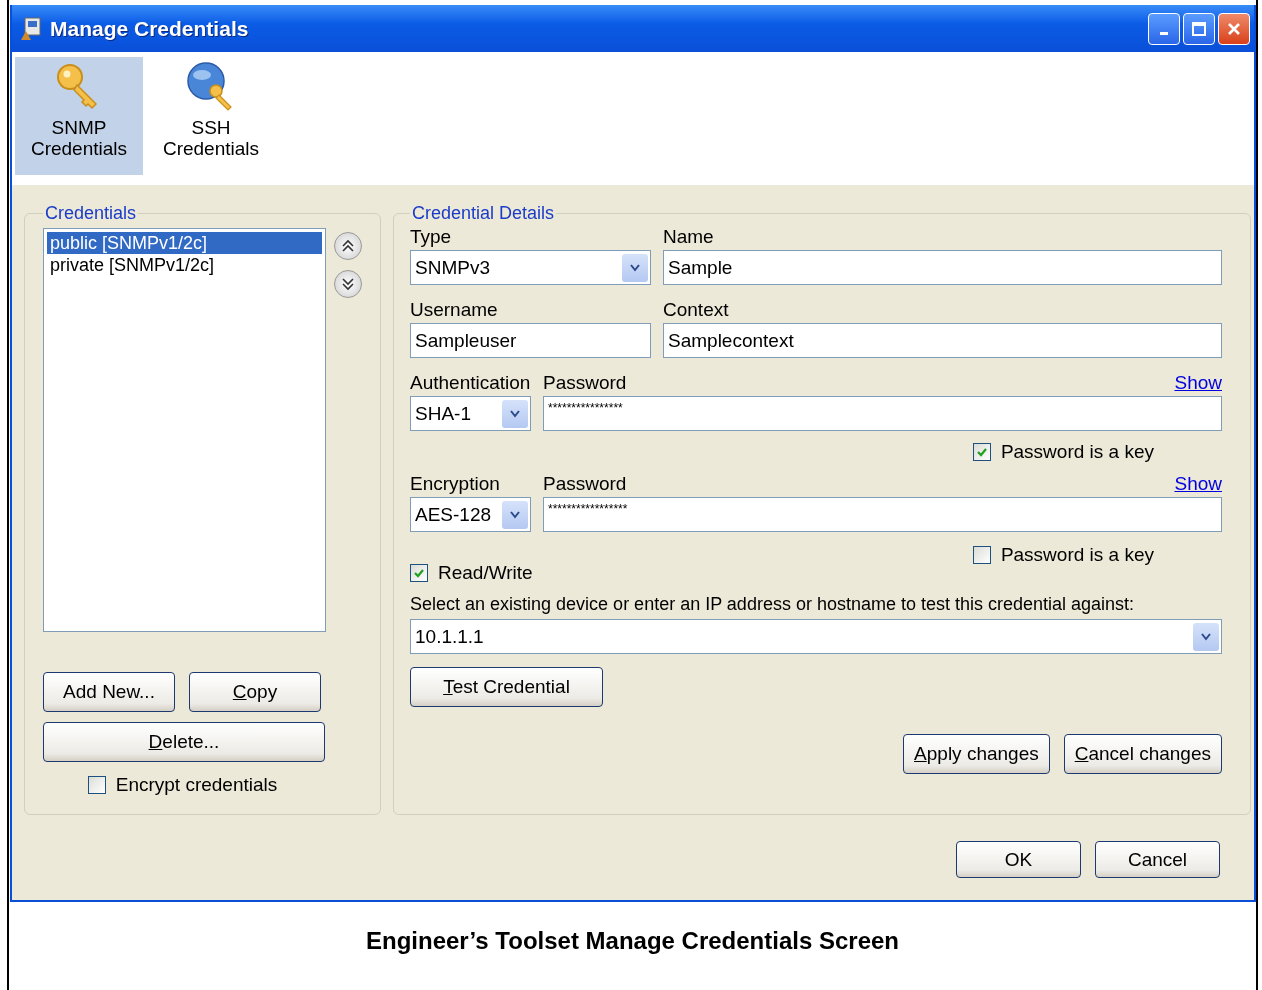 The width and height of the screenshot is (1262, 990). I want to click on double-chevron-up-icon, so click(348, 246).